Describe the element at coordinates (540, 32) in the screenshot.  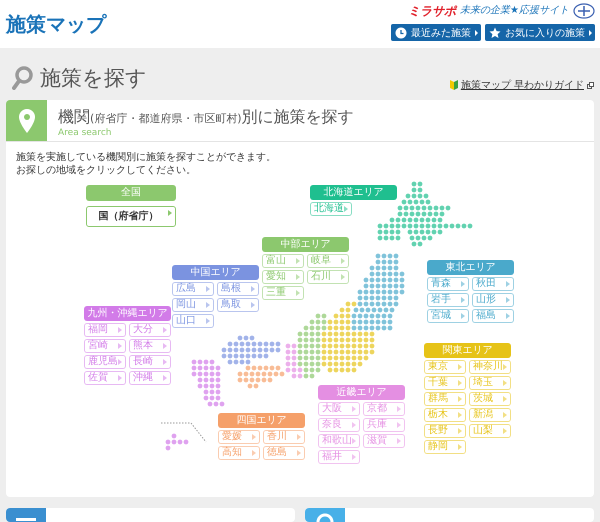
I see `header-button: お気に入りの施策` at that location.